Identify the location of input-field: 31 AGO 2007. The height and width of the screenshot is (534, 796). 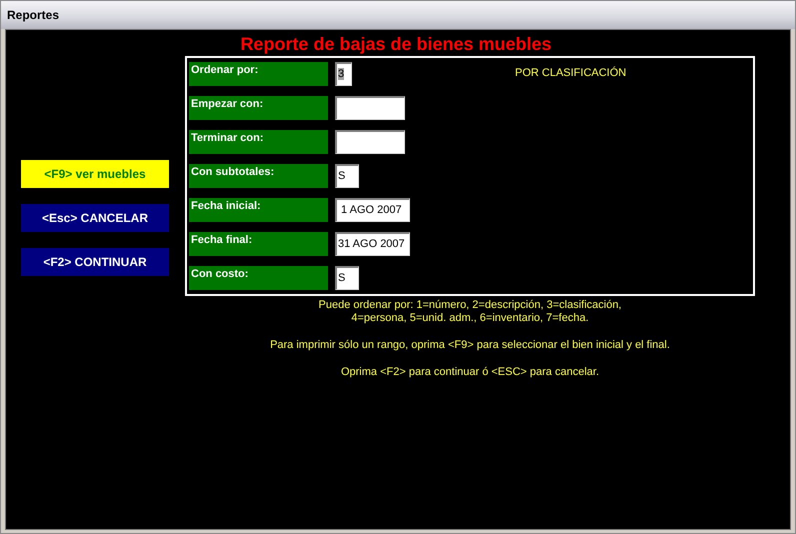
(372, 244).